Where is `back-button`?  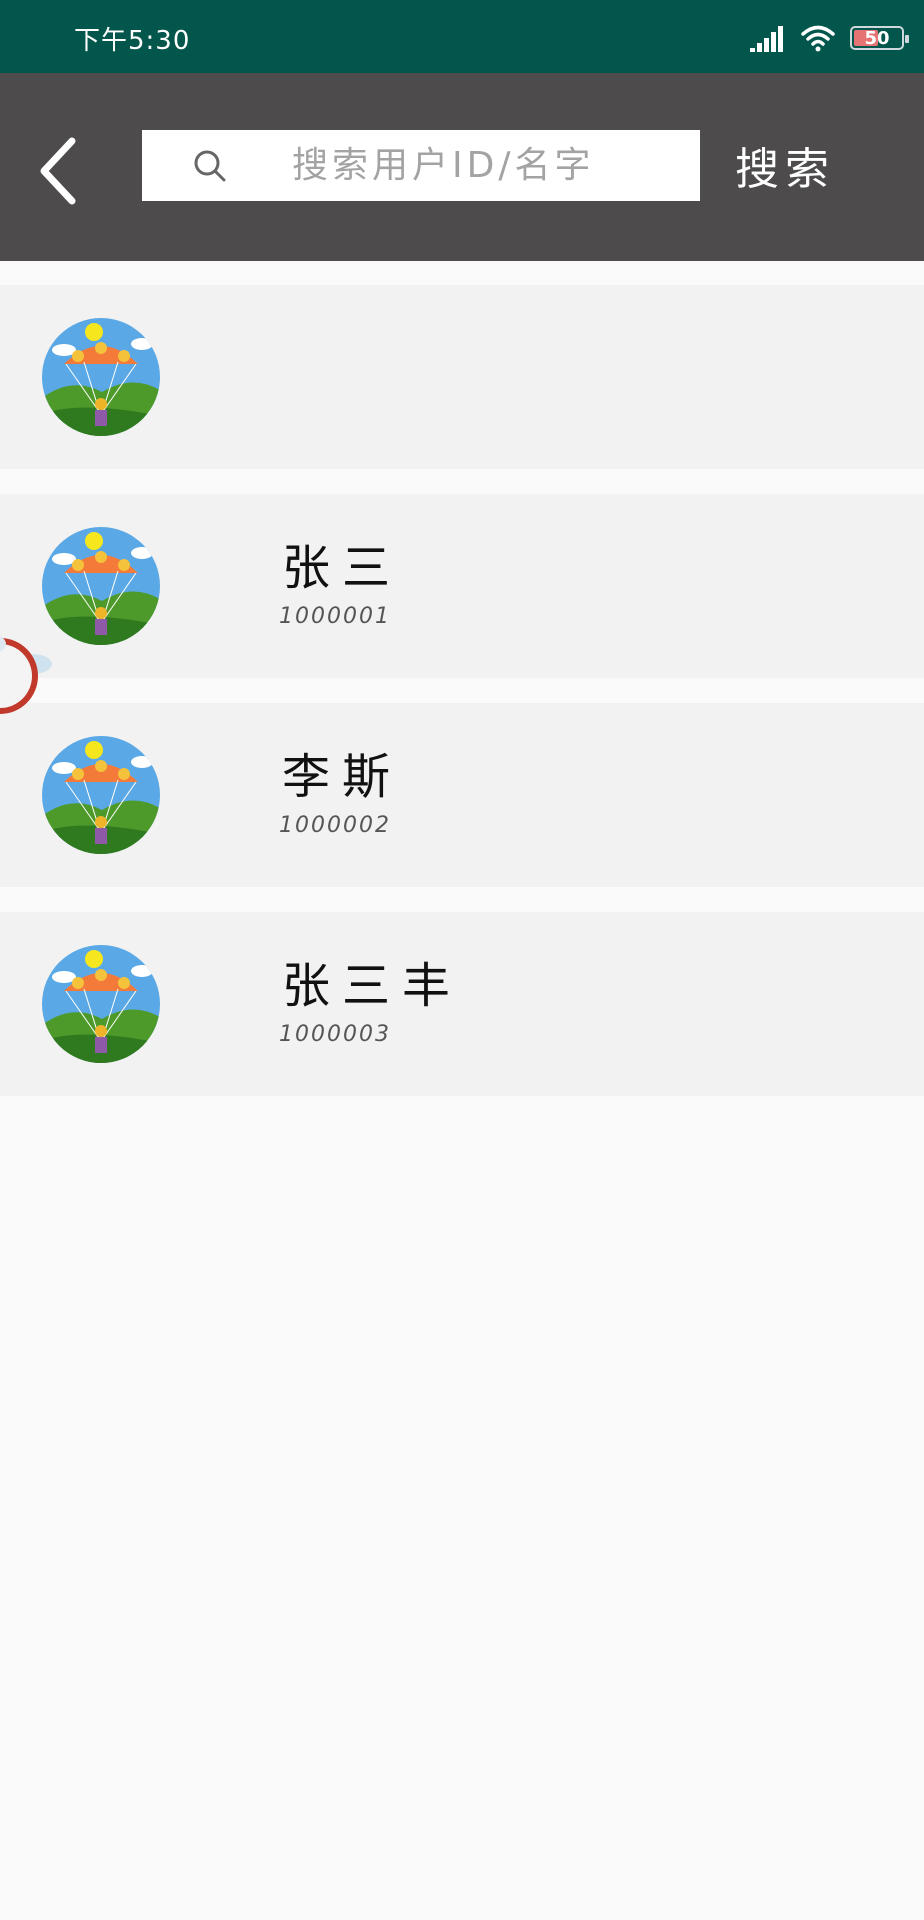 back-button is located at coordinates (60, 171).